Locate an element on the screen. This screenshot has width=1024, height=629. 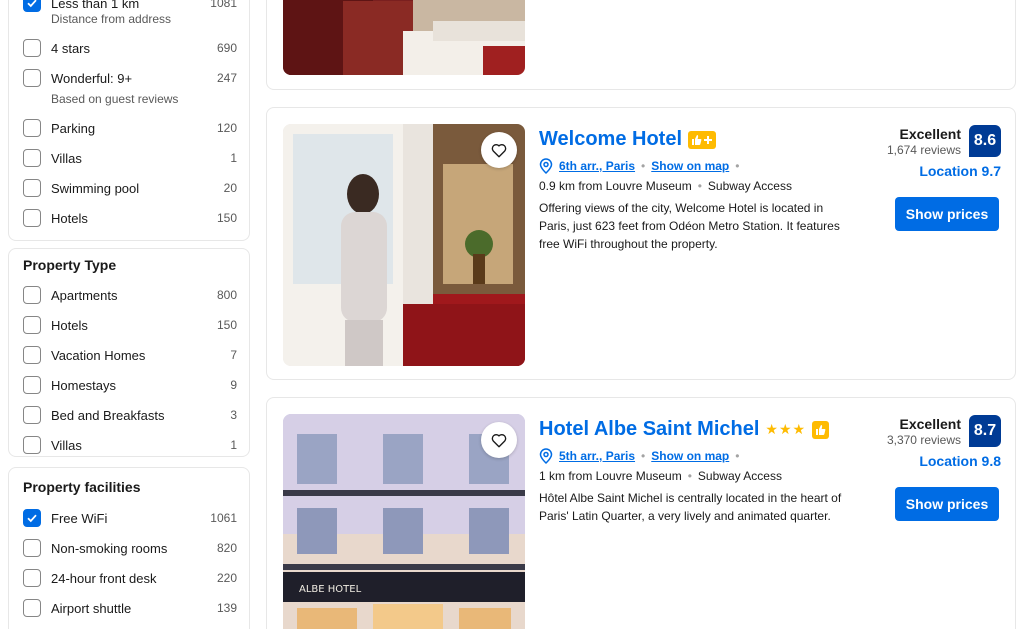
filter-label: 4 stars is located at coordinates (71, 48).